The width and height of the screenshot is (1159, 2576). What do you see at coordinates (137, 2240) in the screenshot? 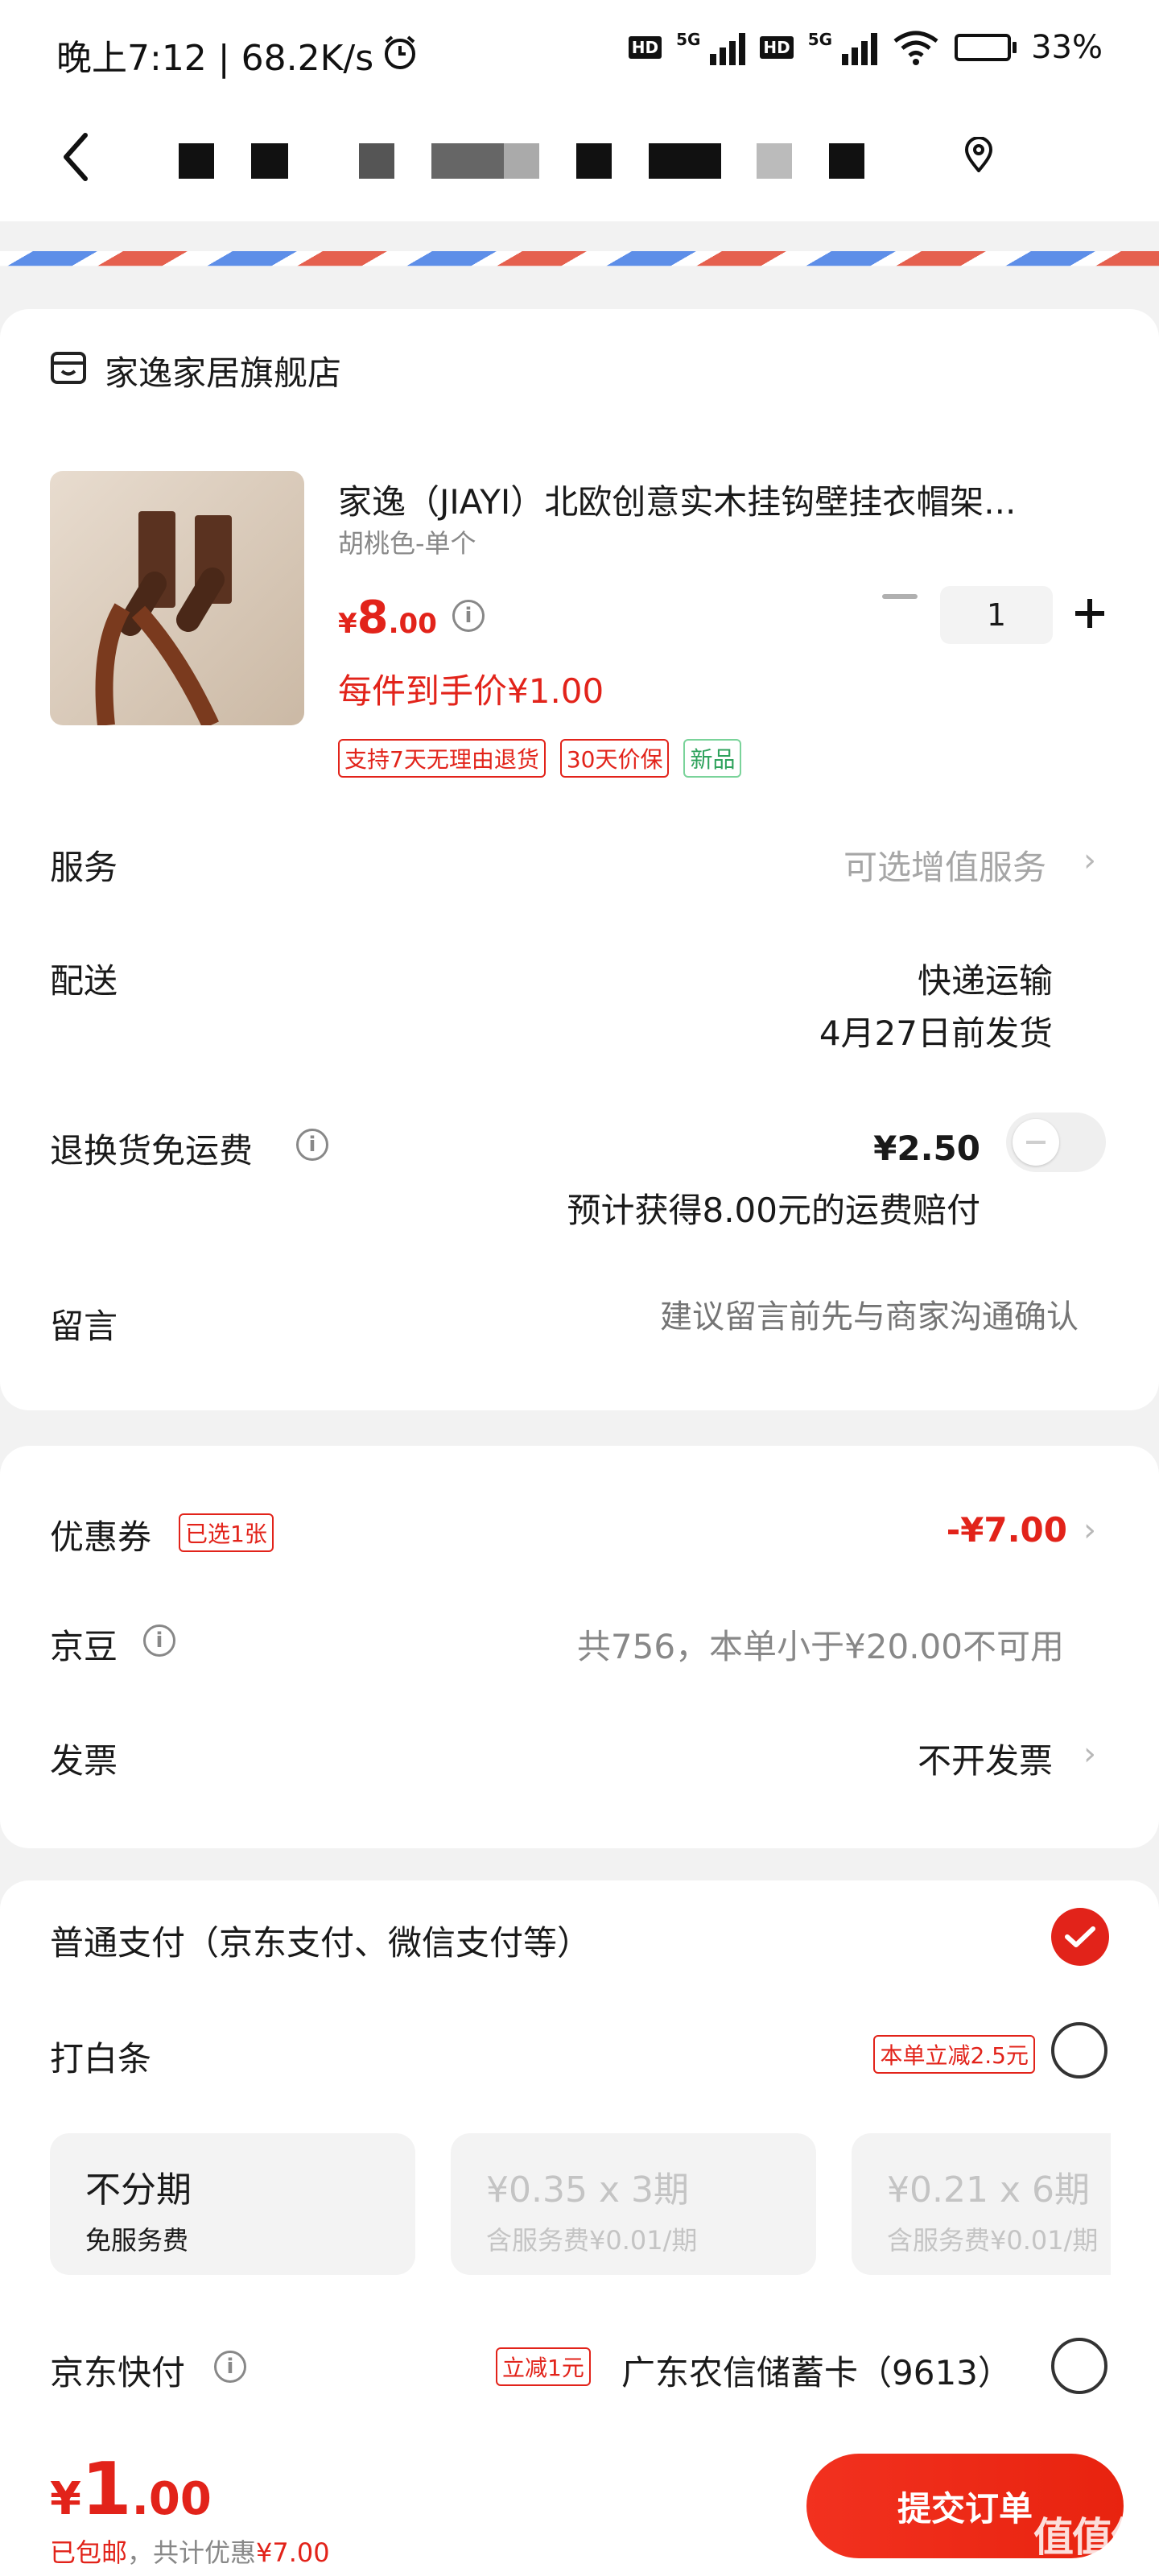
I see `plan-none-sub: 免服务费` at bounding box center [137, 2240].